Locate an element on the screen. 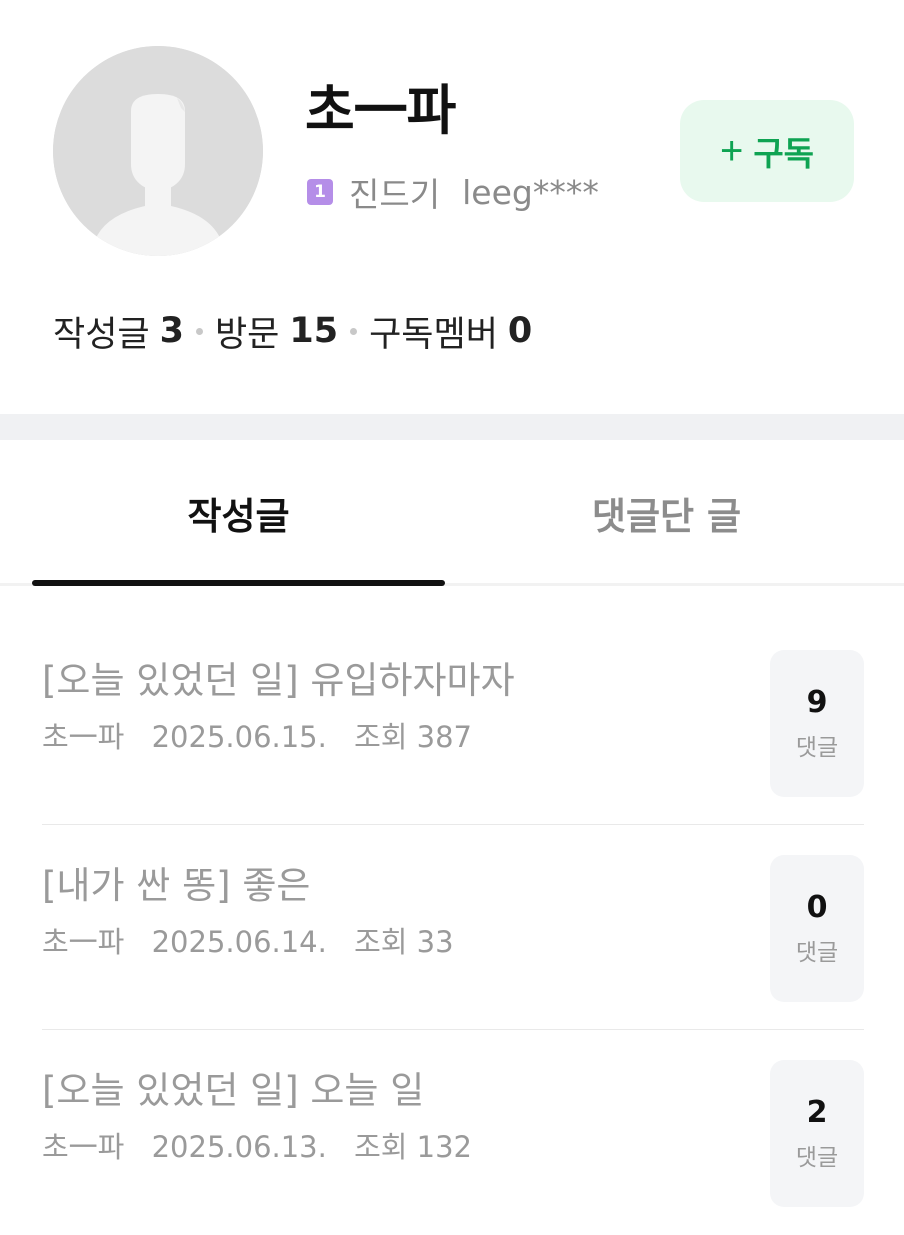 This screenshot has height=1235, width=904. post-meta: 초一파 2025.06.14. 조회 33 is located at coordinates (257, 940).